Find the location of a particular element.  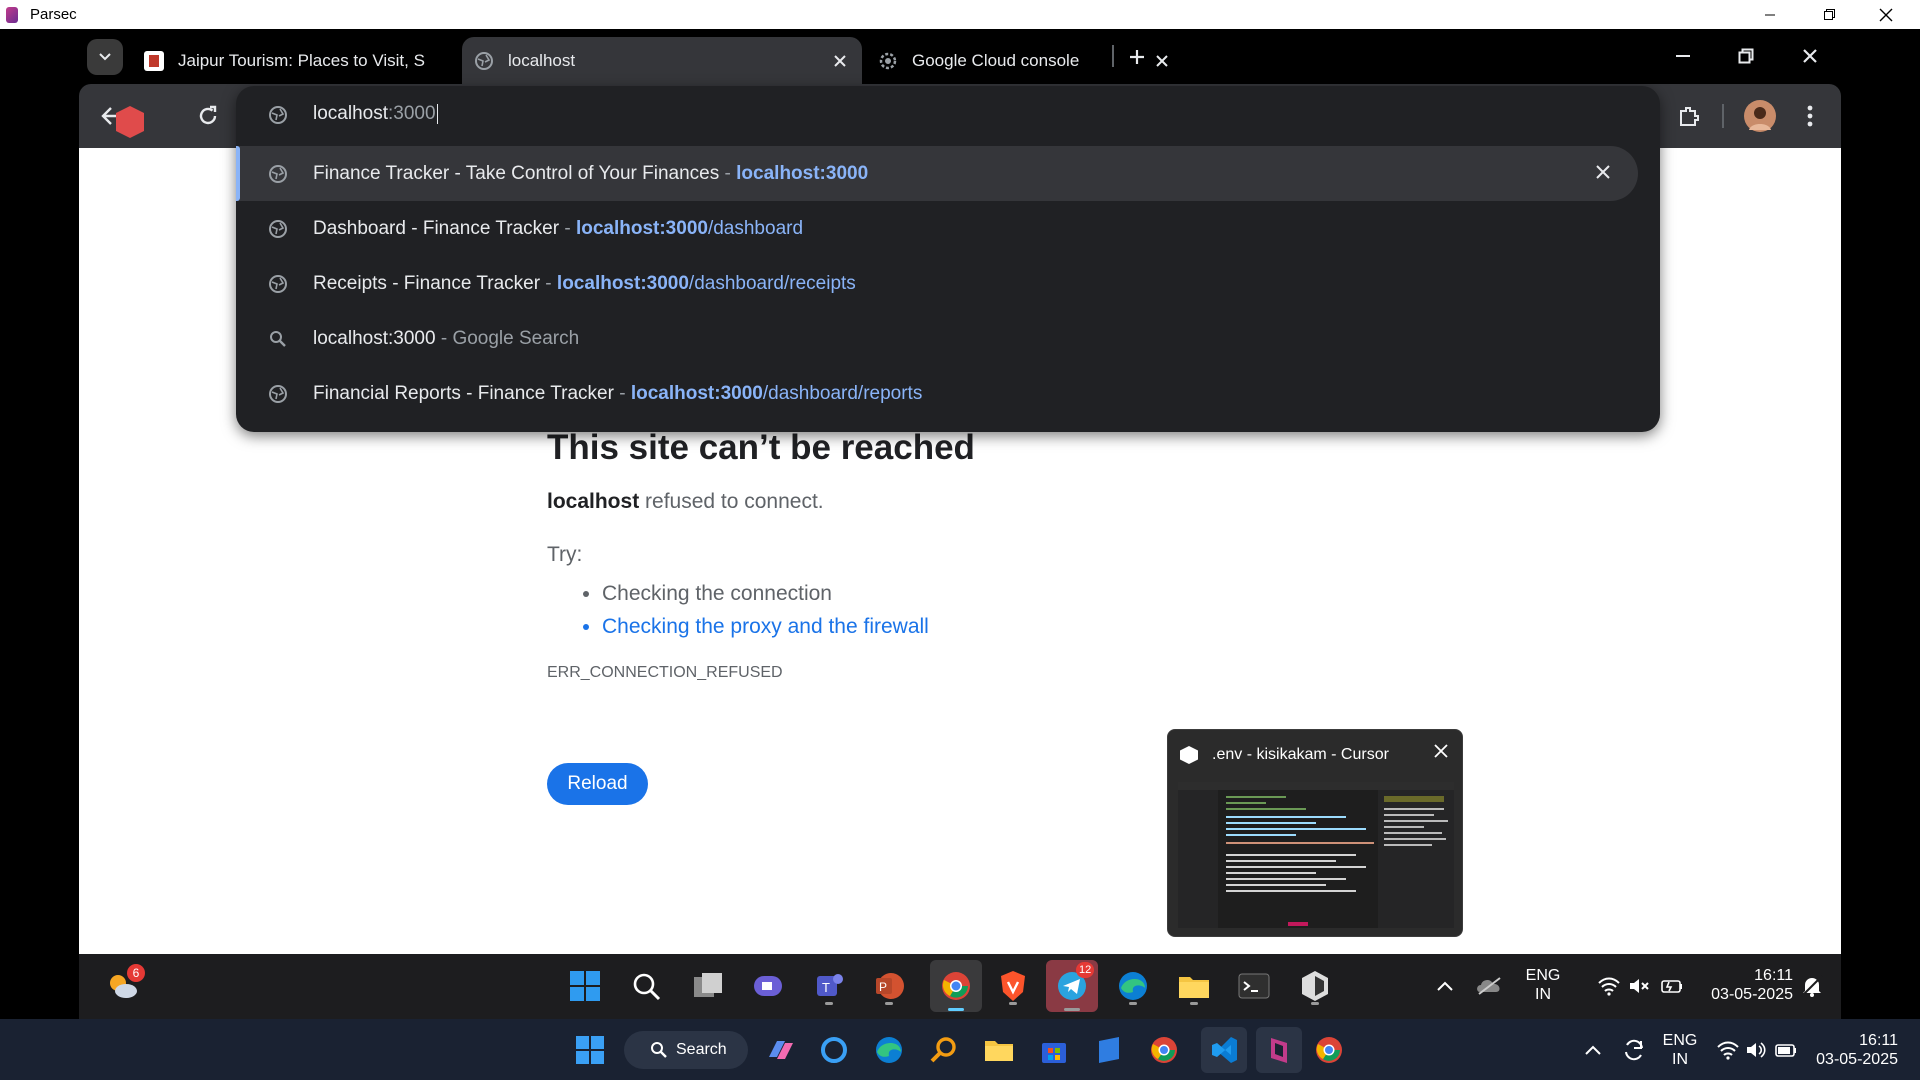

task-view-icon is located at coordinates (708, 986).